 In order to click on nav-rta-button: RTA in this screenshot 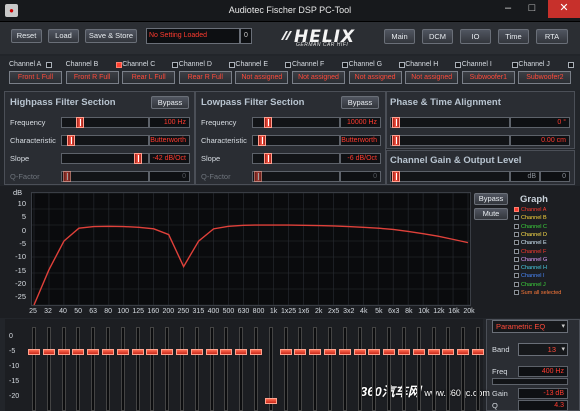, I will do `click(552, 36)`.